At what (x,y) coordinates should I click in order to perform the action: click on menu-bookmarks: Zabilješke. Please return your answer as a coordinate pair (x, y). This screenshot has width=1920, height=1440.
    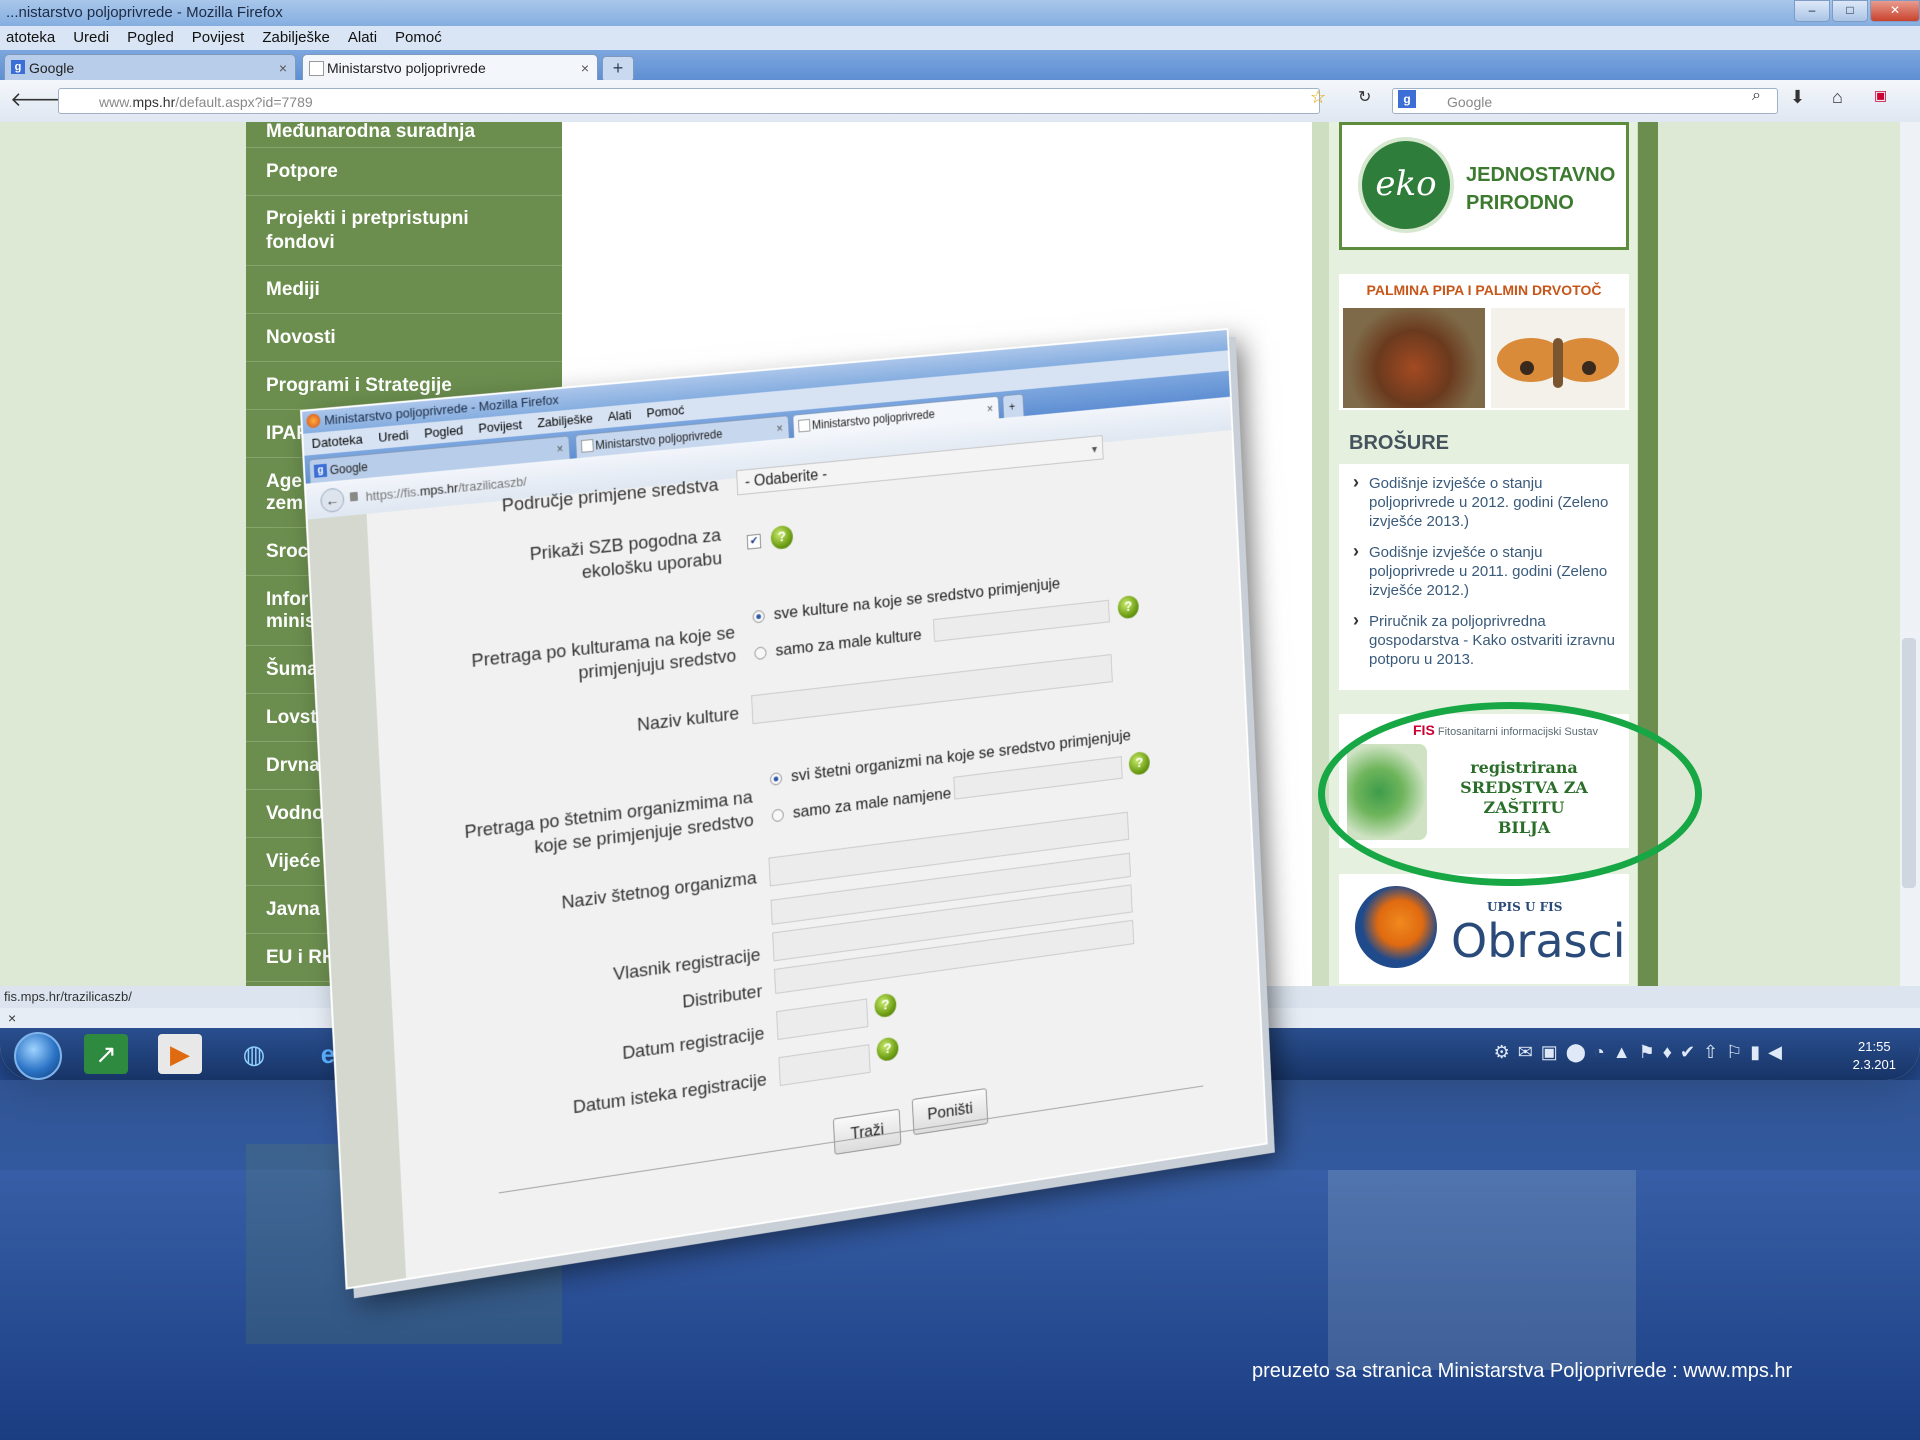
    Looking at the image, I should click on (296, 38).